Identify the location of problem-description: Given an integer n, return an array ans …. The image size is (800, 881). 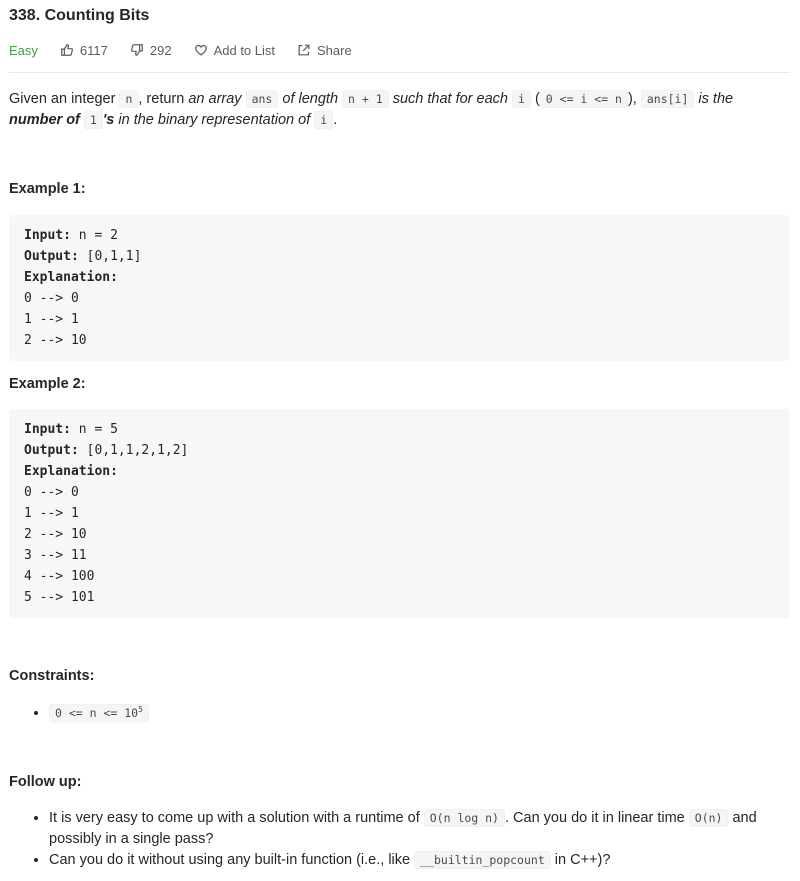
(399, 110).